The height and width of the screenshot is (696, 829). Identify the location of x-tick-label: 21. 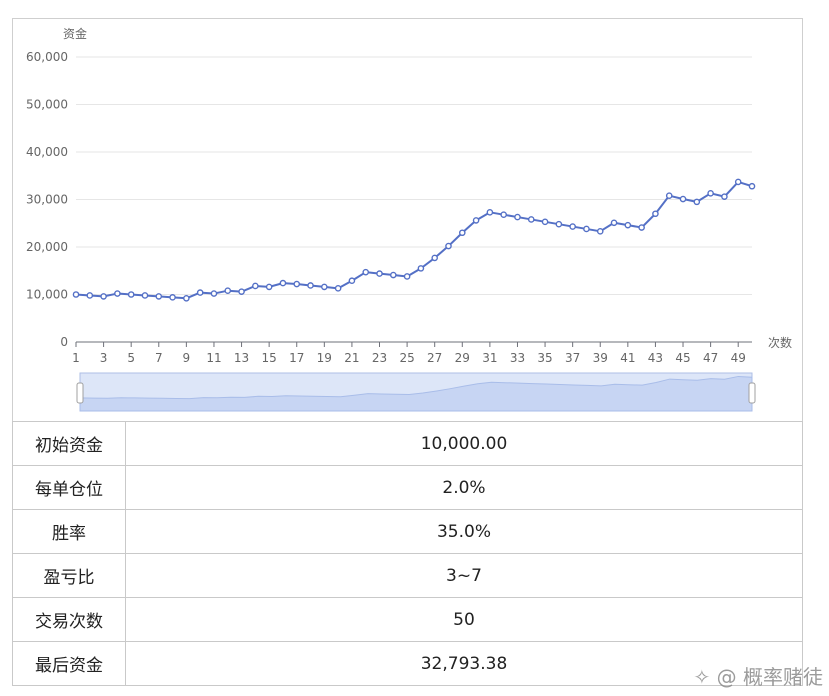
(351, 358).